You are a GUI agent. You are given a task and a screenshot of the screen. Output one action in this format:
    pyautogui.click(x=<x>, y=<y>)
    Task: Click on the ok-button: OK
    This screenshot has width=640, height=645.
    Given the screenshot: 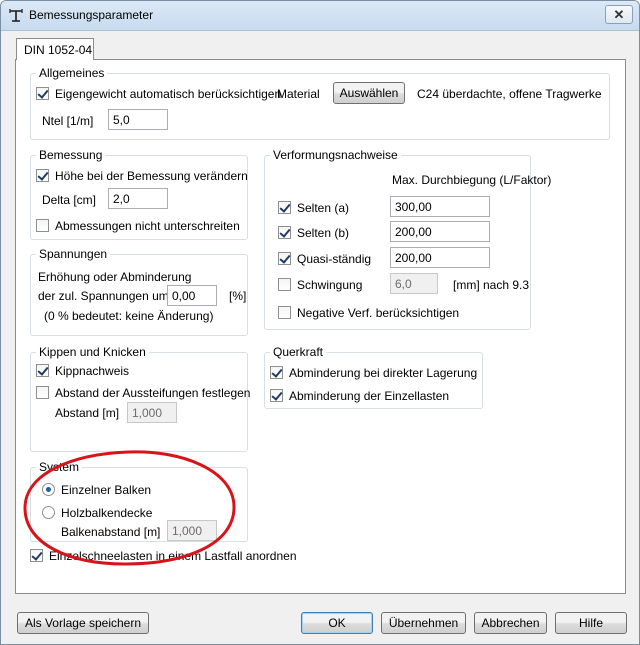 What is the action you would take?
    pyautogui.click(x=337, y=623)
    